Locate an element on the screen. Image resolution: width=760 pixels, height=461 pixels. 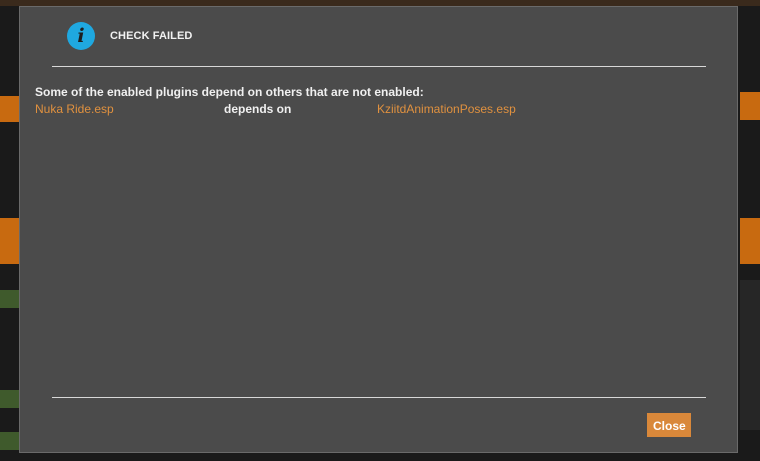
footer-divider is located at coordinates (379, 397).